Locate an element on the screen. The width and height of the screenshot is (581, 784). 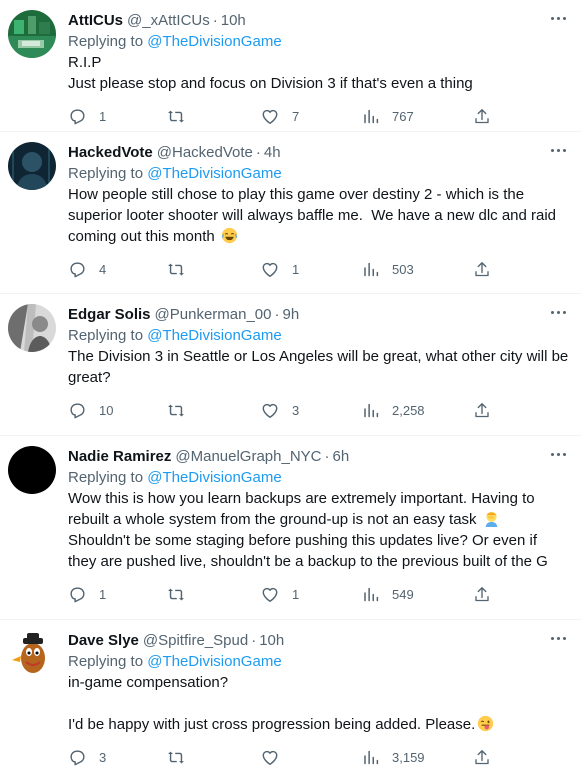
reply-count: 1 is located at coordinates (103, 594).